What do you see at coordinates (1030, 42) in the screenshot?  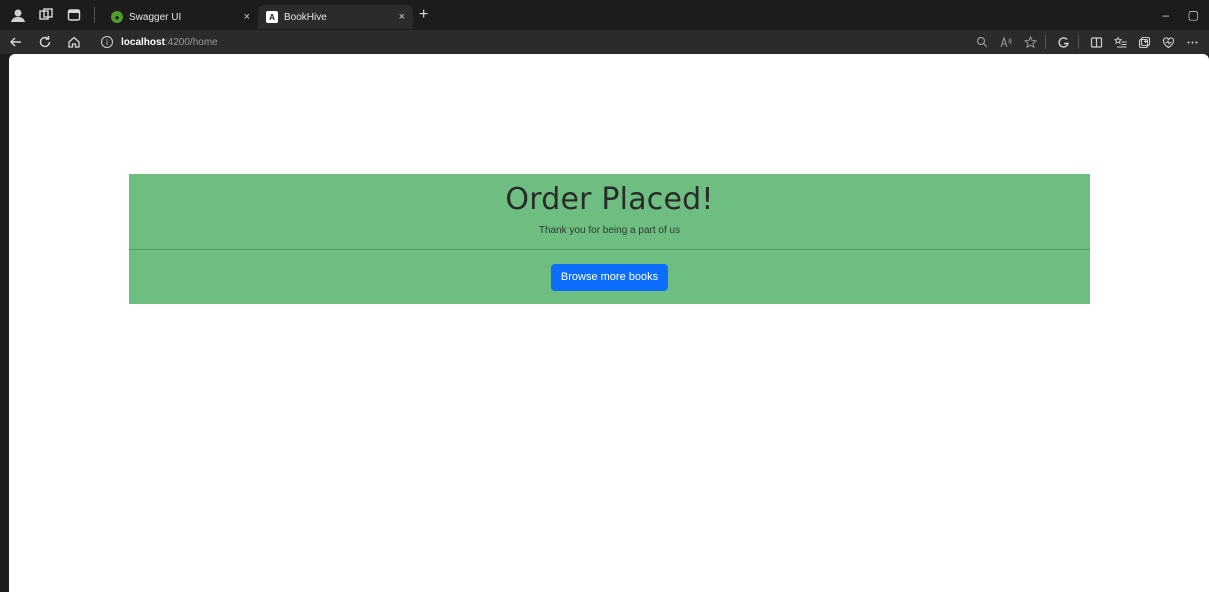 I see `favorite-star-icon` at bounding box center [1030, 42].